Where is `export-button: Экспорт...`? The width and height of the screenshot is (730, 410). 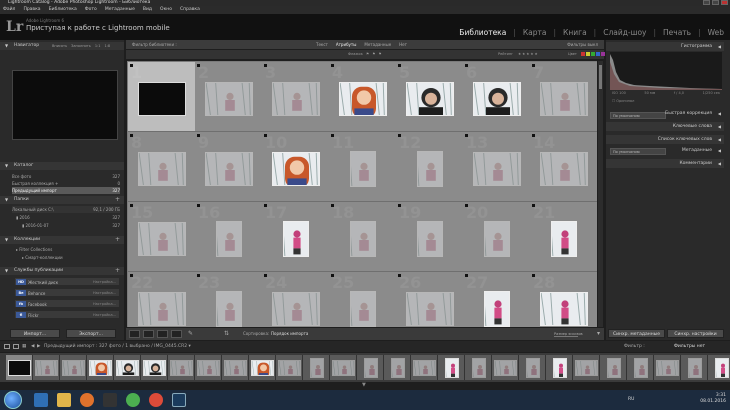
export-button: Экспорт... is located at coordinates (91, 333).